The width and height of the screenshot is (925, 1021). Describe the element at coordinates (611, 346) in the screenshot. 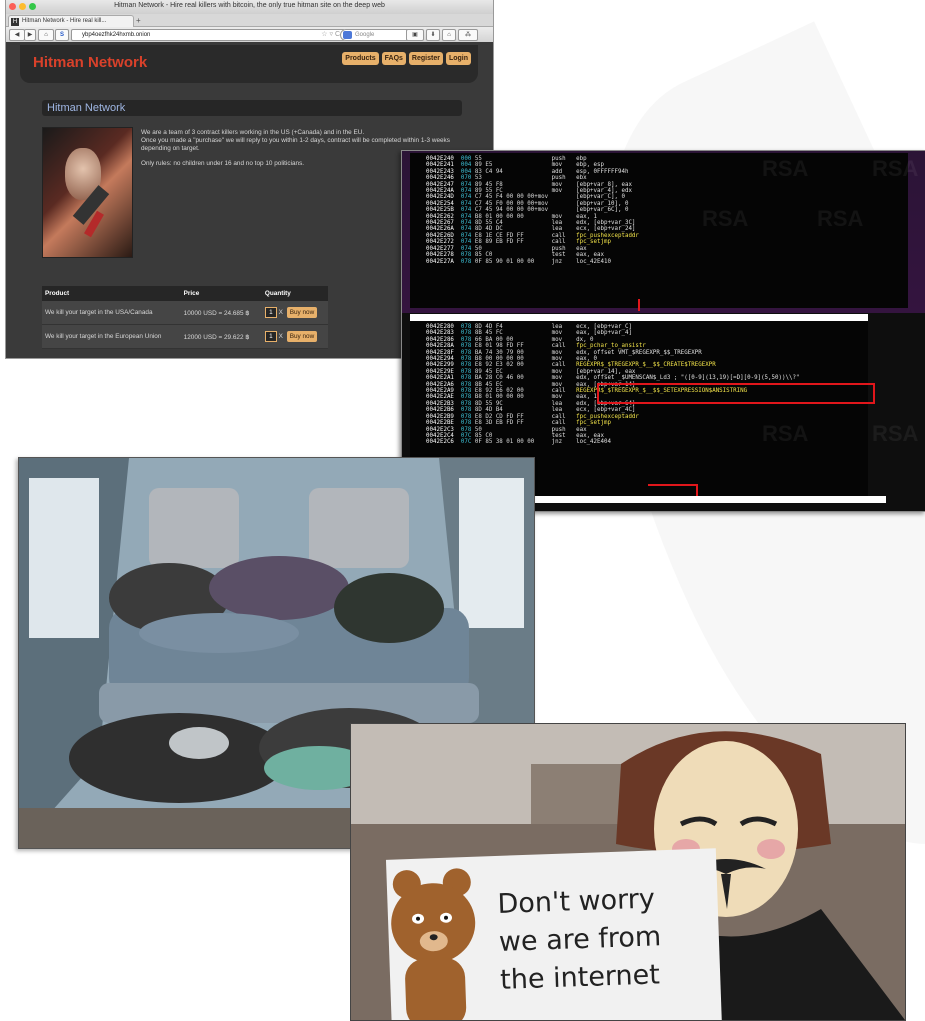

I see `code-token: fpc_pchar_to_ansistr` at that location.